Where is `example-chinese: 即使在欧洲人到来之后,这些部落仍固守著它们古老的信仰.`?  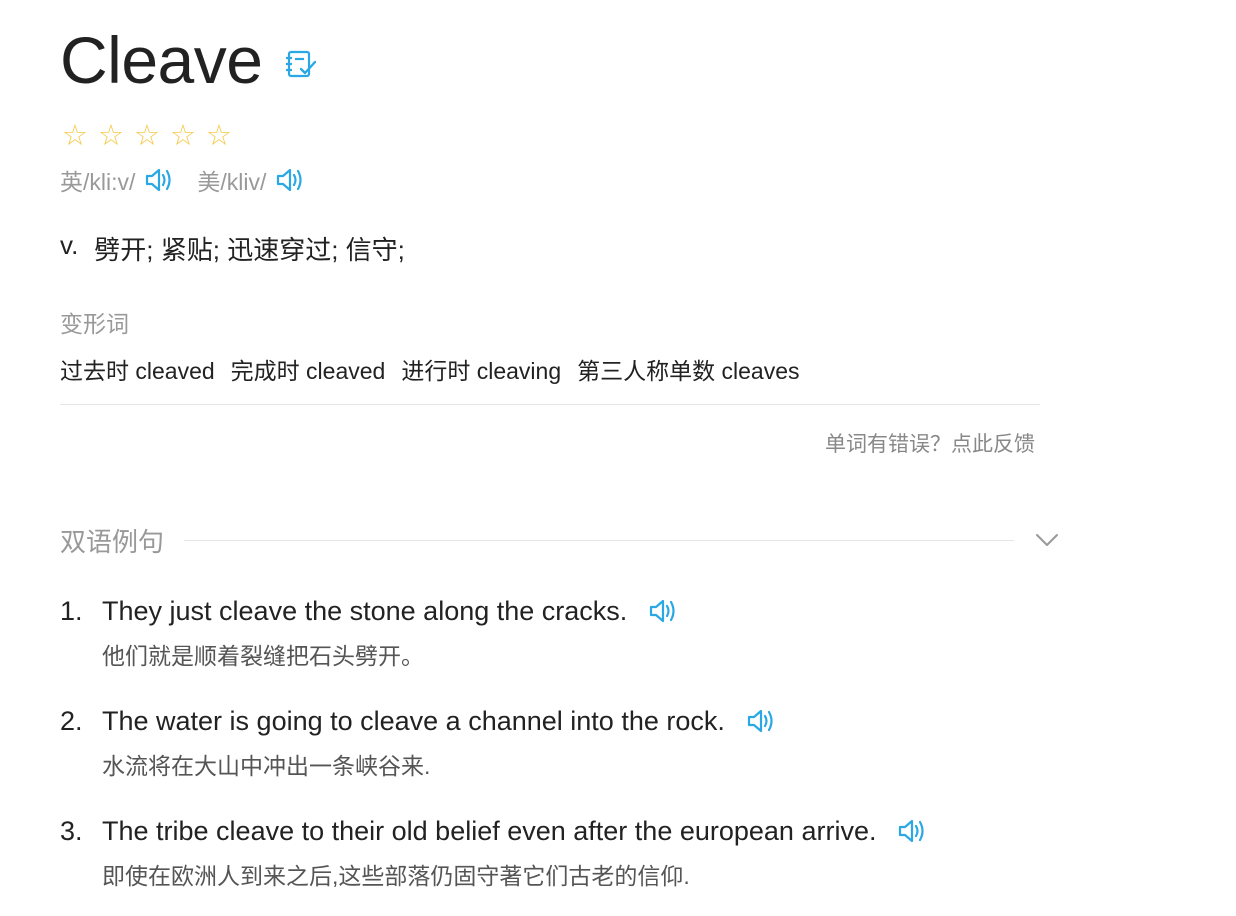
example-chinese: 即使在欧洲人到来之后,这些部落仍固守著它们古老的信仰. is located at coordinates (396, 876).